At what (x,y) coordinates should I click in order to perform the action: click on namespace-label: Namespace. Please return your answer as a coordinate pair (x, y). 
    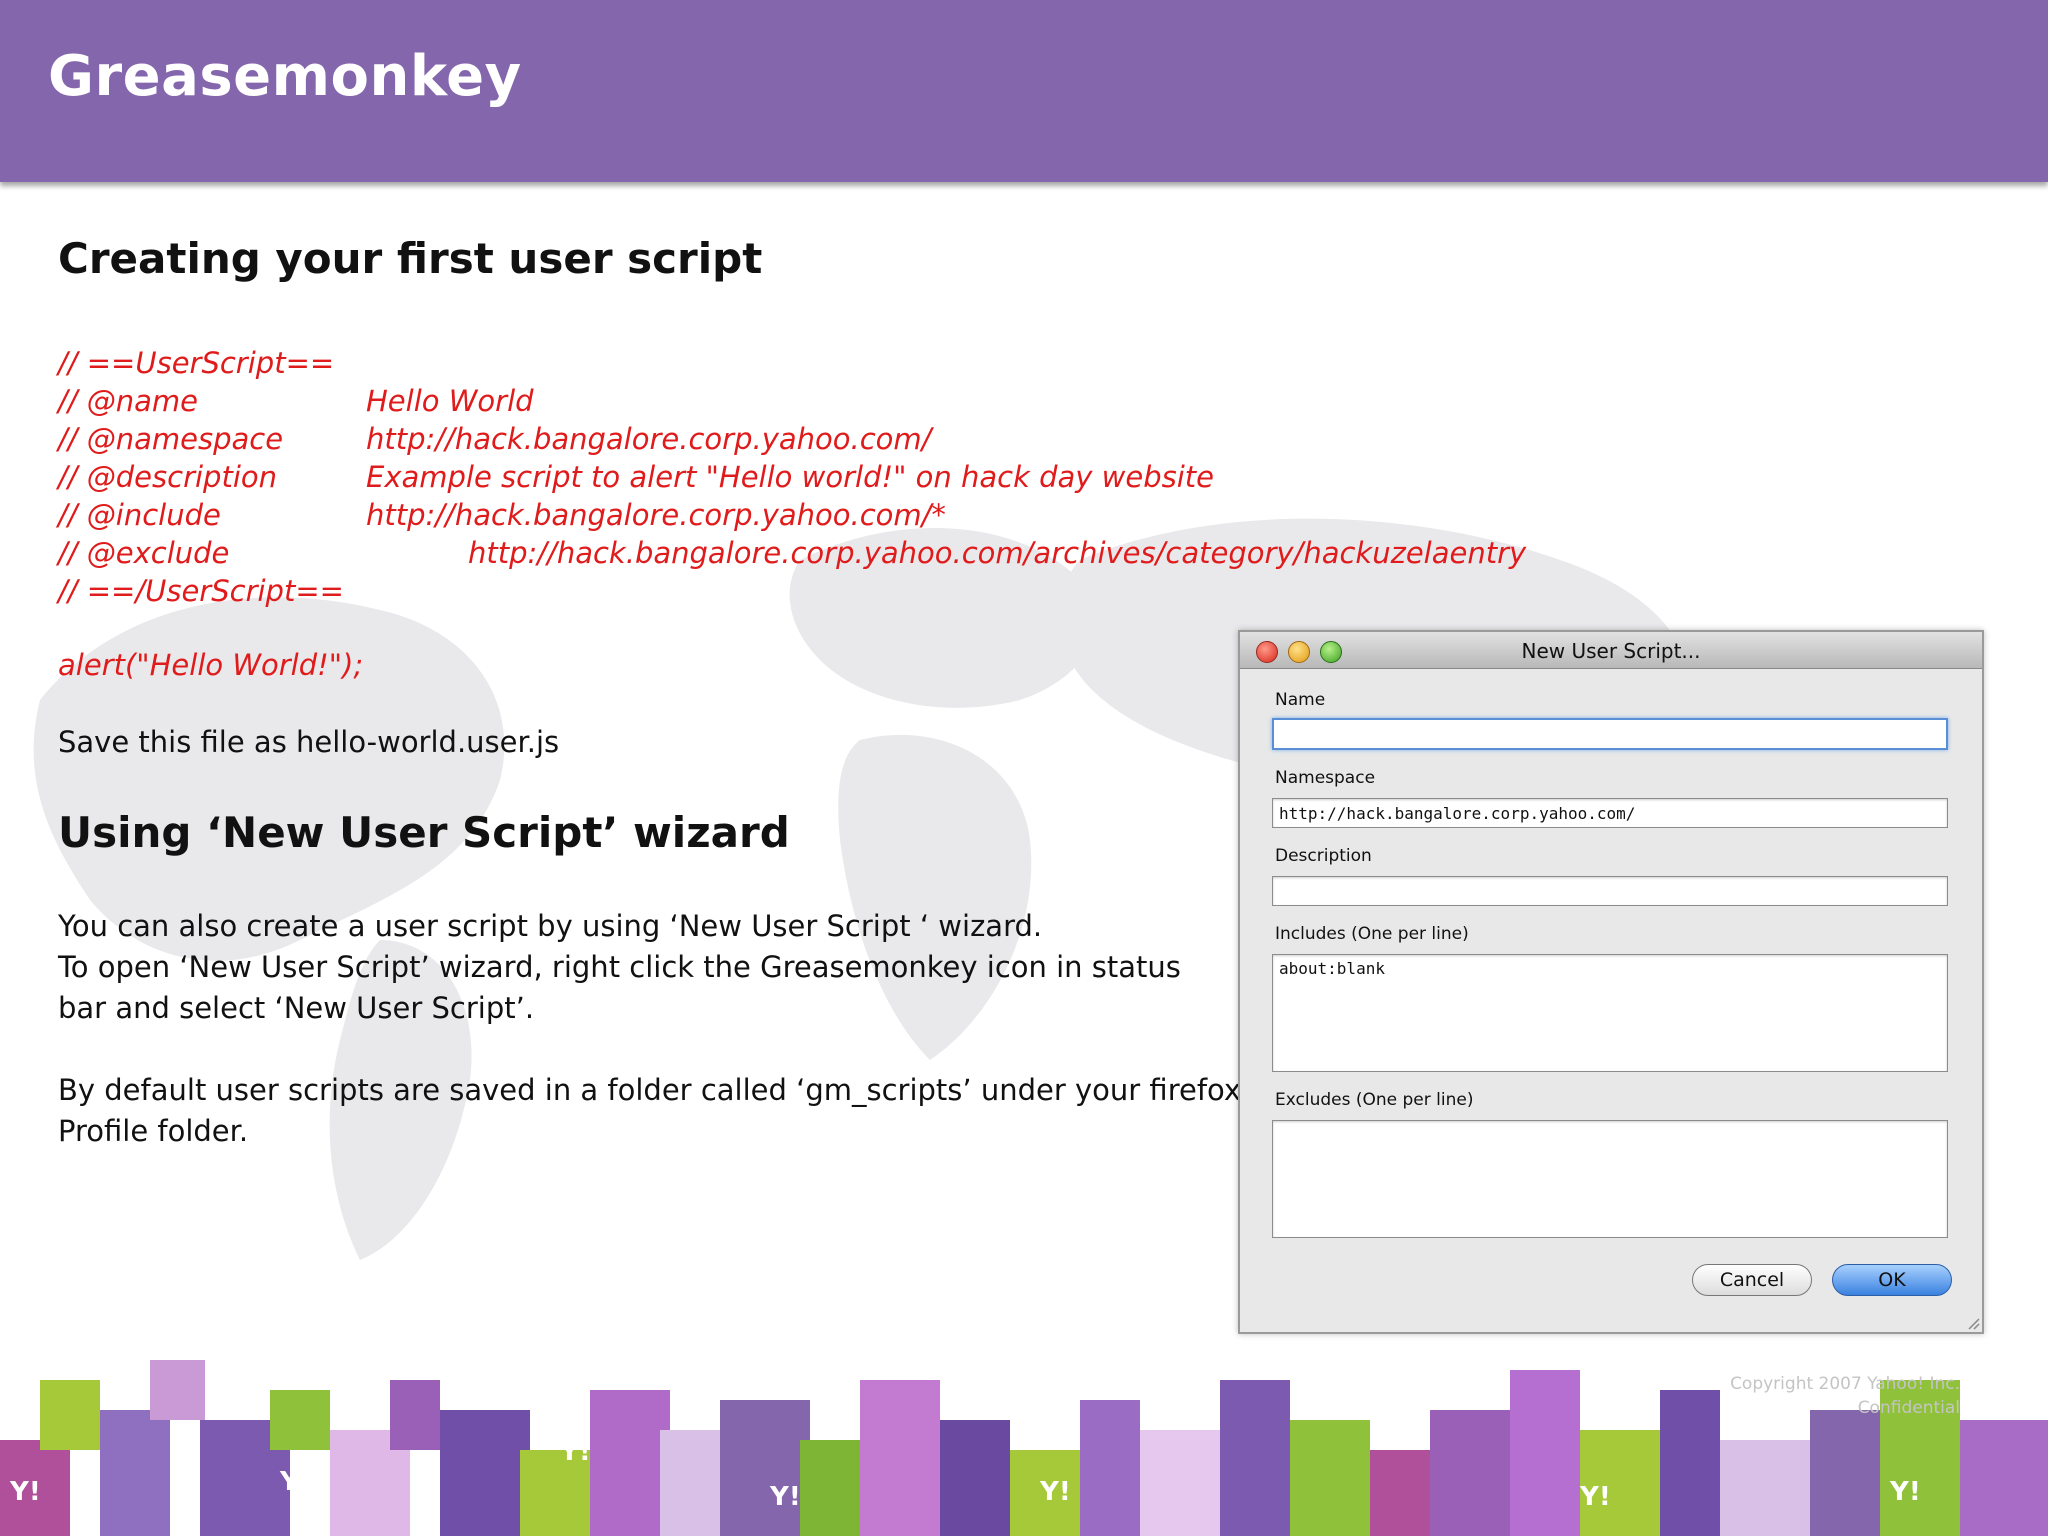
    Looking at the image, I should click on (1325, 778).